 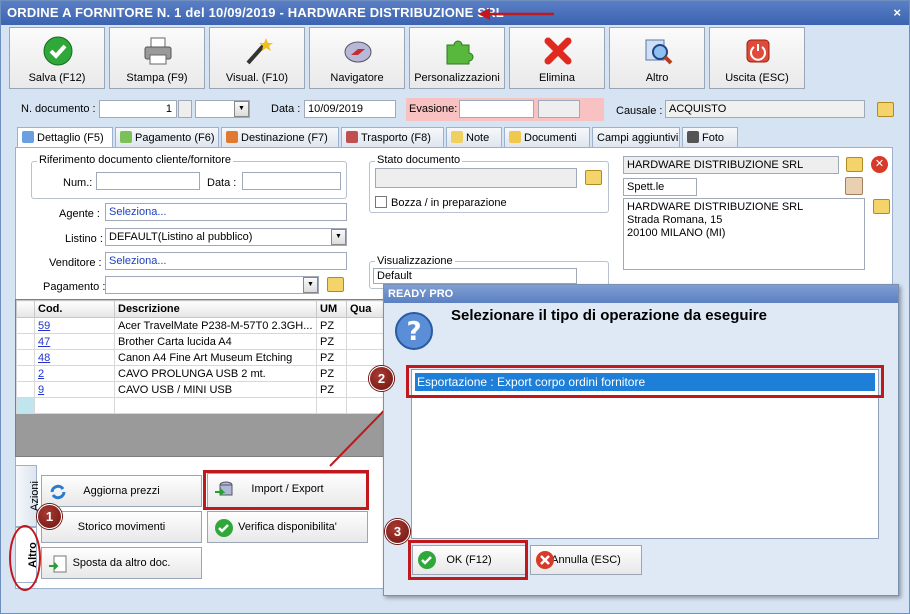 What do you see at coordinates (28, 137) in the screenshot?
I see `detail-icon` at bounding box center [28, 137].